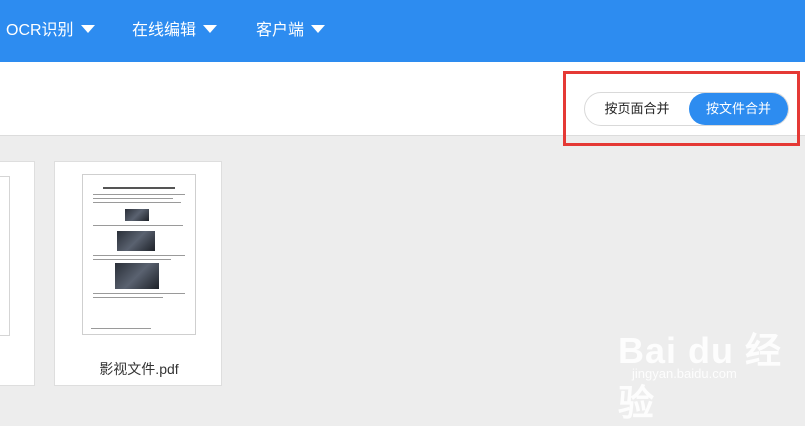 This screenshot has width=805, height=426. What do you see at coordinates (684, 373) in the screenshot?
I see `watermark-url: jingyan.baidu.com` at bounding box center [684, 373].